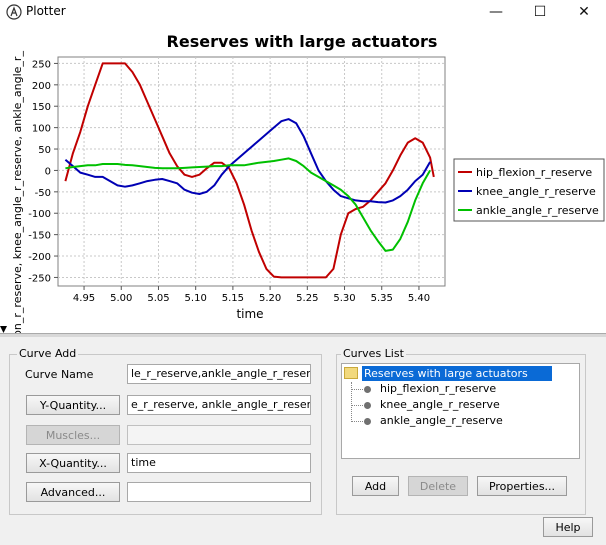 The image size is (606, 545). I want to click on x-tick-label: 5.00, so click(121, 298).